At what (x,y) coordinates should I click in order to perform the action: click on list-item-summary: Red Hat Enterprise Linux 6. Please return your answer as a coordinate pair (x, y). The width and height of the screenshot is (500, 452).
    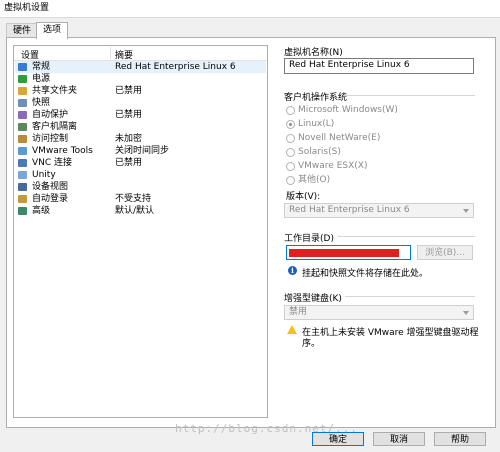
    Looking at the image, I should click on (175, 67).